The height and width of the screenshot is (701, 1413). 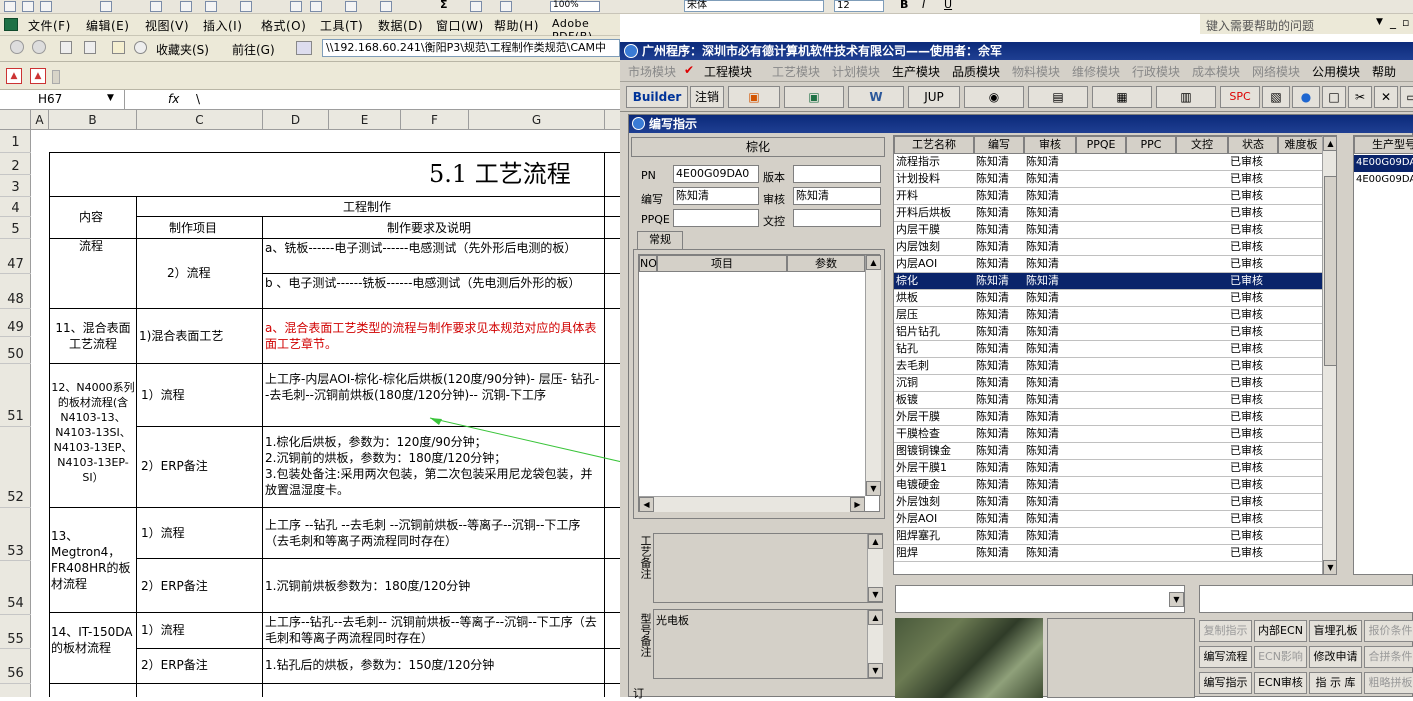 I want to click on restore-icon: ▫, so click(x=1405, y=22).